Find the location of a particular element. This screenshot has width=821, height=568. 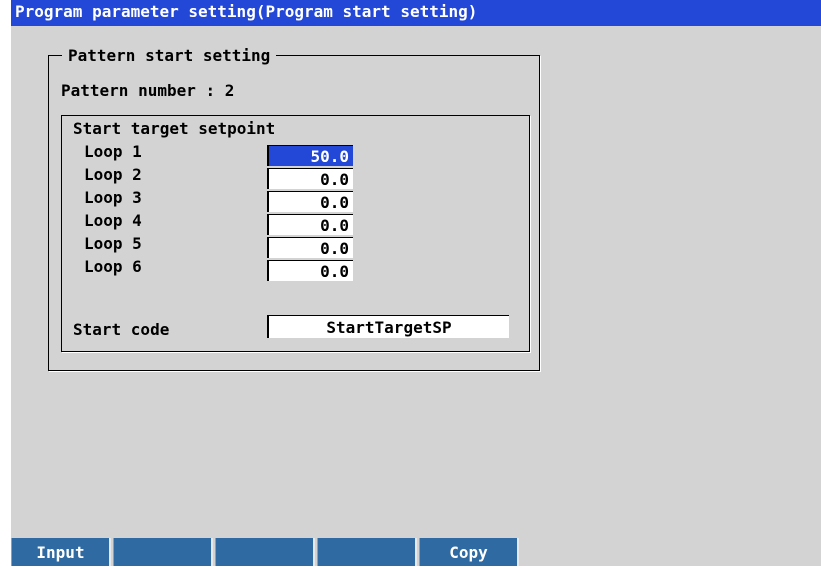

copy-softkey: Copy is located at coordinates (469, 552).